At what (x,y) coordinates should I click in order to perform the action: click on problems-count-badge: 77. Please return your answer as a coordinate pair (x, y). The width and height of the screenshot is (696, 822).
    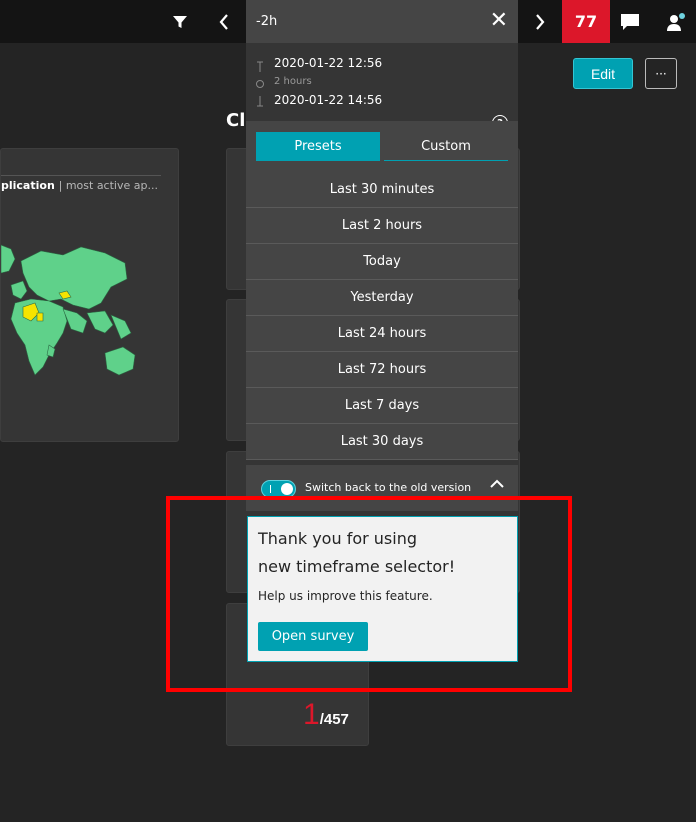
    Looking at the image, I should click on (586, 21).